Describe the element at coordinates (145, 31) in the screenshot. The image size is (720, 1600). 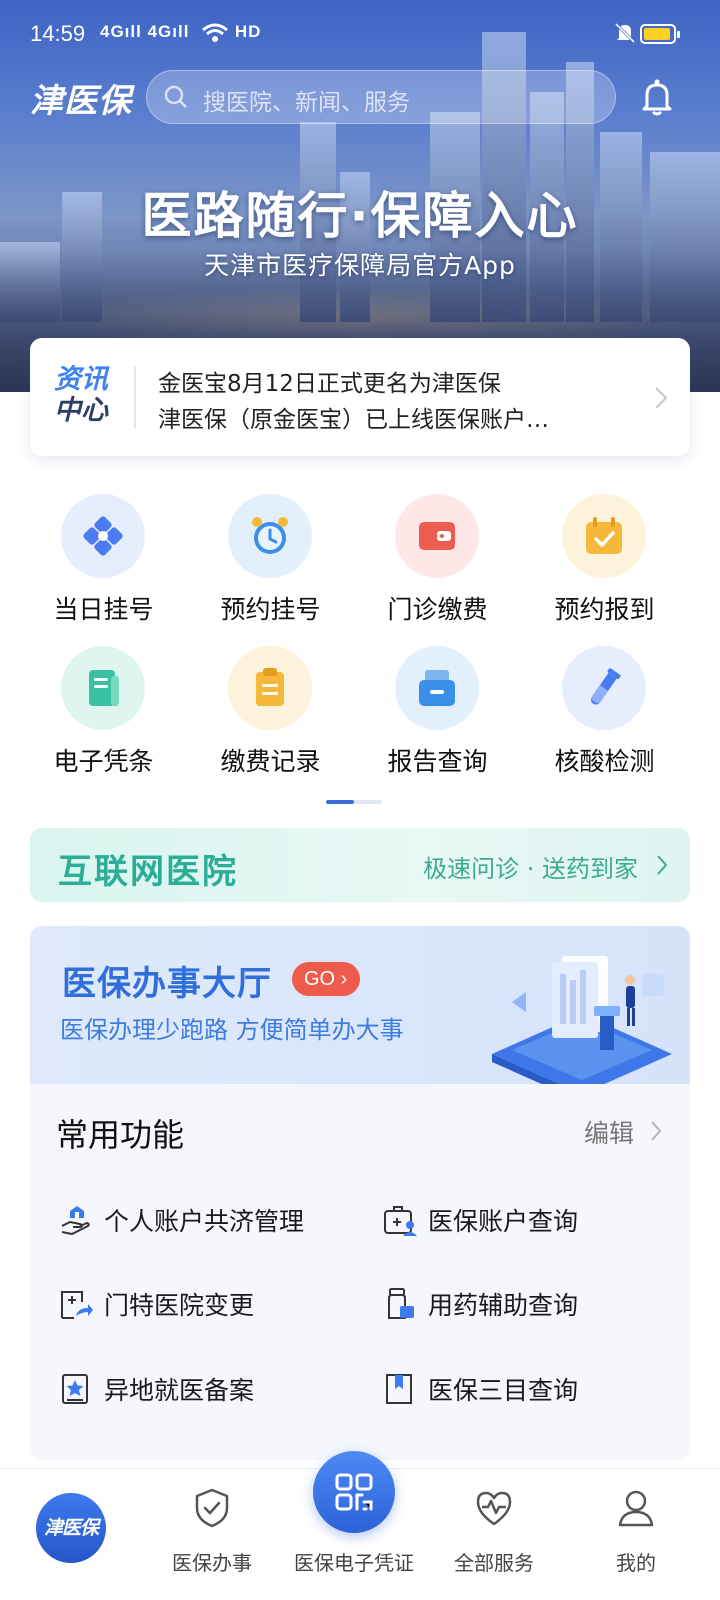
I see `signal-text: 4Gıll 4Gıll` at that location.